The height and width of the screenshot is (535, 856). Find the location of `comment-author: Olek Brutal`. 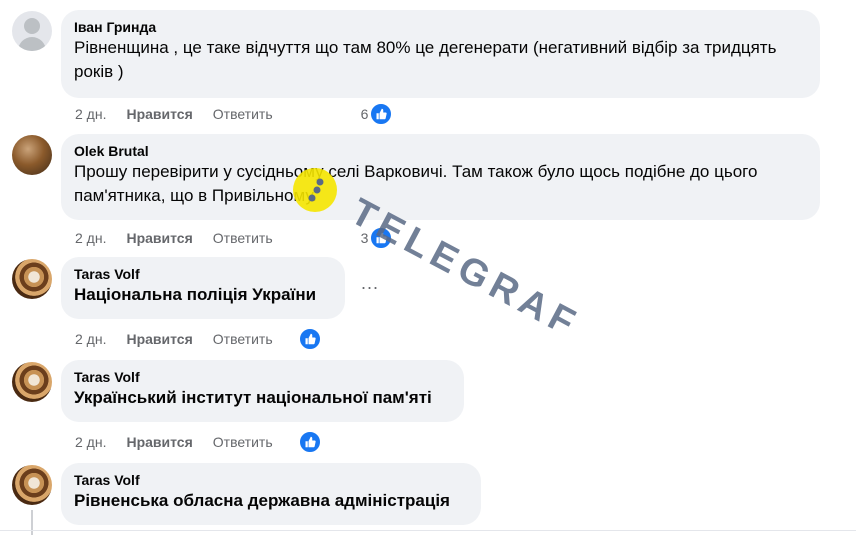

comment-author: Olek Brutal is located at coordinates (440, 151).